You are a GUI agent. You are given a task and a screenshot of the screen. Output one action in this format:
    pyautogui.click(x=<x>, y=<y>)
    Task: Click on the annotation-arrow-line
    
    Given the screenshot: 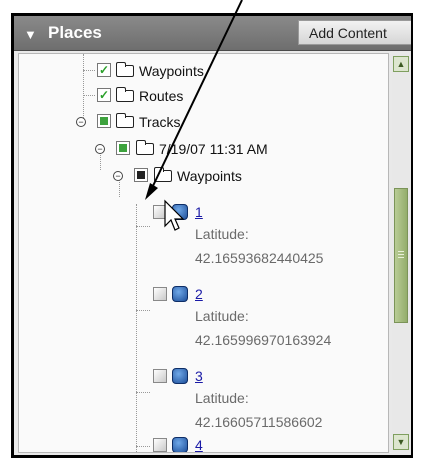 What is the action you would take?
    pyautogui.click(x=197, y=94)
    